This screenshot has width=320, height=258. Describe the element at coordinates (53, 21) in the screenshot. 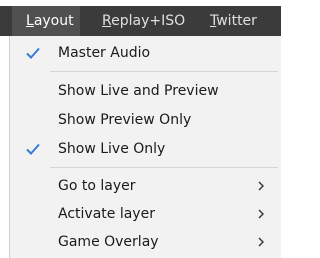

I see `menu-tab-label: ayout` at that location.